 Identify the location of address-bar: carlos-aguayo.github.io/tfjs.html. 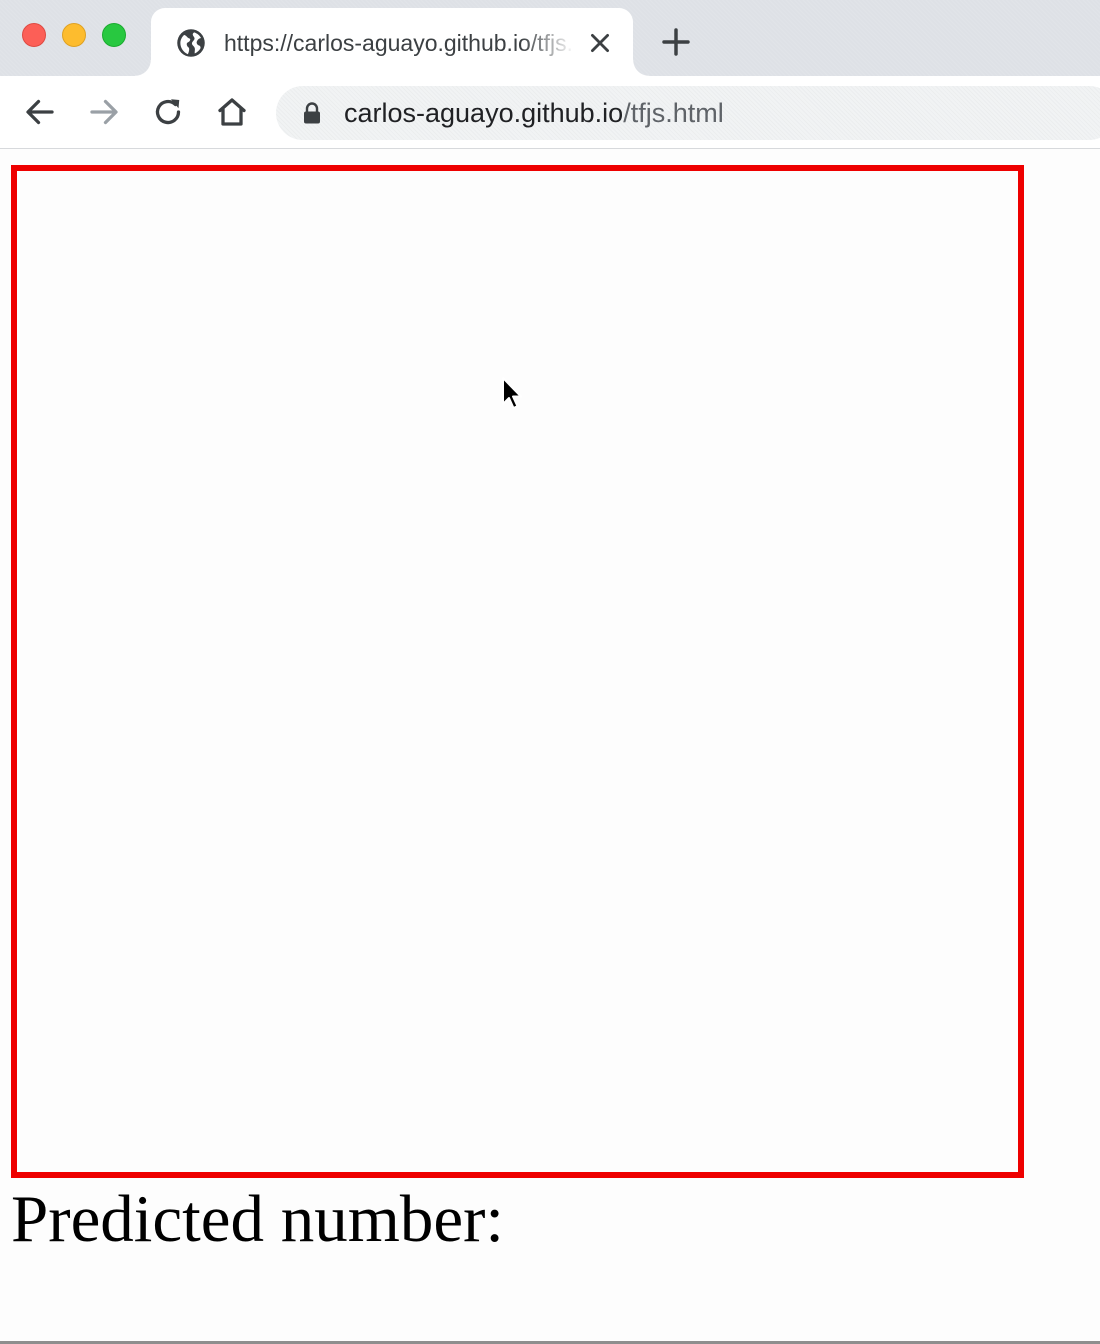
(688, 113).